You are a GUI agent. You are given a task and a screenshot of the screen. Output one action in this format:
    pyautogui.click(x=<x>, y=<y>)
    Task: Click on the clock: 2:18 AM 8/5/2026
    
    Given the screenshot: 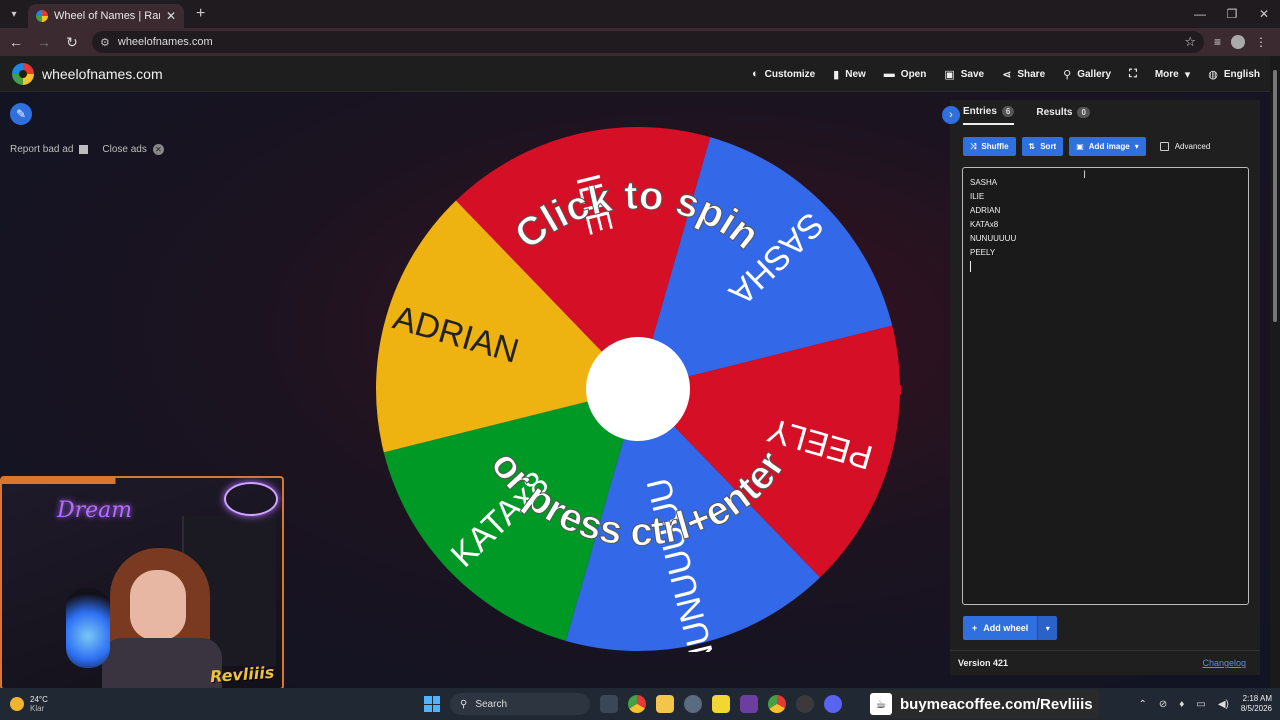 What is the action you would take?
    pyautogui.click(x=1256, y=704)
    